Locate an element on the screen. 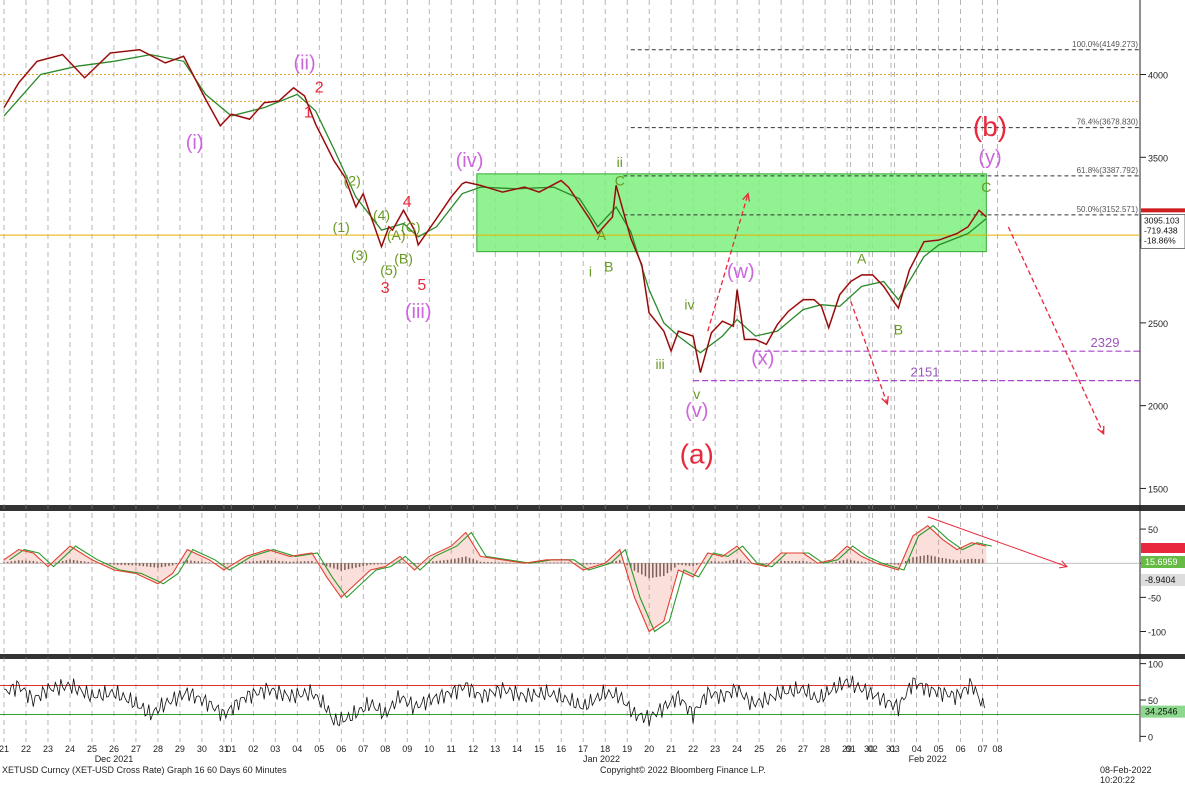 The width and height of the screenshot is (1185, 785). wave-label: 4 is located at coordinates (407, 202).